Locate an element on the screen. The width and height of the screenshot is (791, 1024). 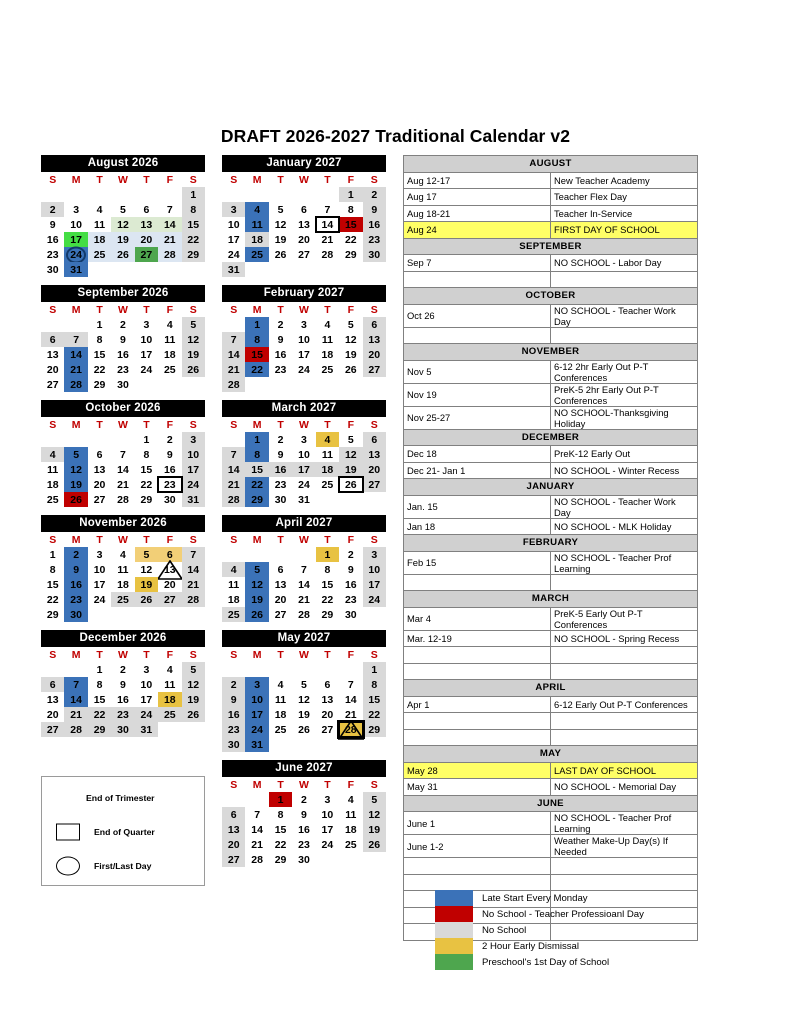
day-cell: 31 is located at coordinates (303, 499).